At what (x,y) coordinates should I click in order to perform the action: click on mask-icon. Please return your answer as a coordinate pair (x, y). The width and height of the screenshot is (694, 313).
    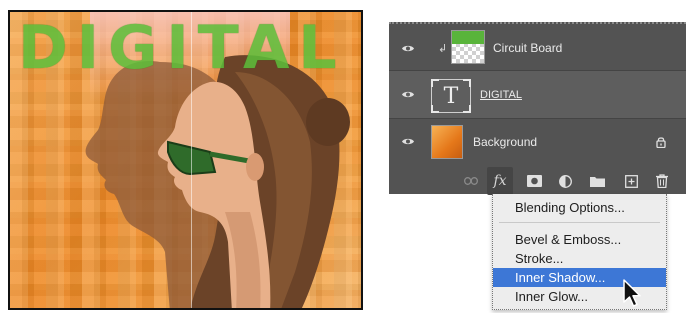
    Looking at the image, I should click on (534, 181).